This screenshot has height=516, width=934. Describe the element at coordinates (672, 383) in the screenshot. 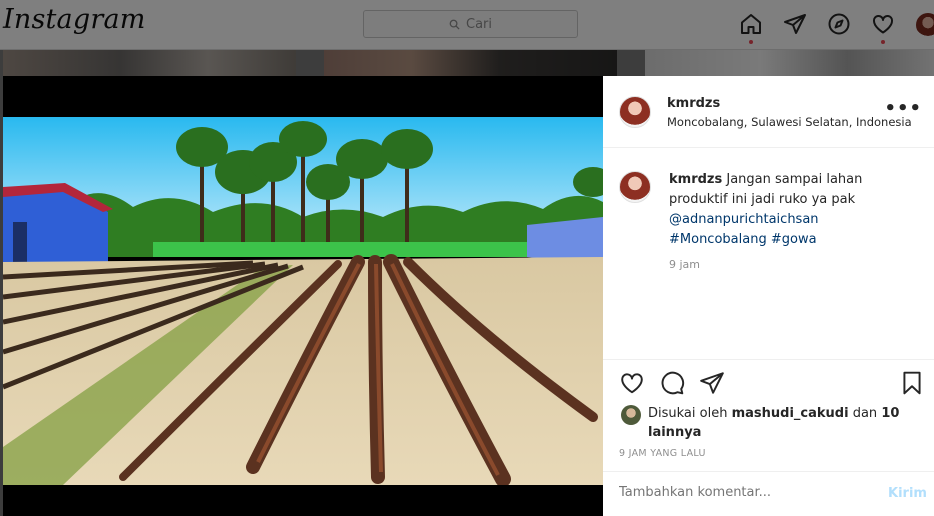

I see `comment-bubble-icon` at that location.